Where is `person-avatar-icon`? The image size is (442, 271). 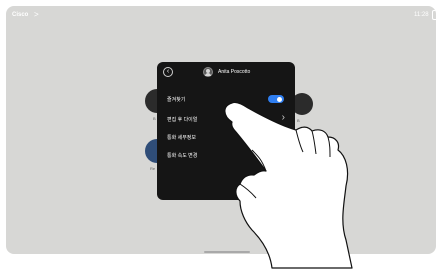 person-avatar-icon is located at coordinates (208, 72).